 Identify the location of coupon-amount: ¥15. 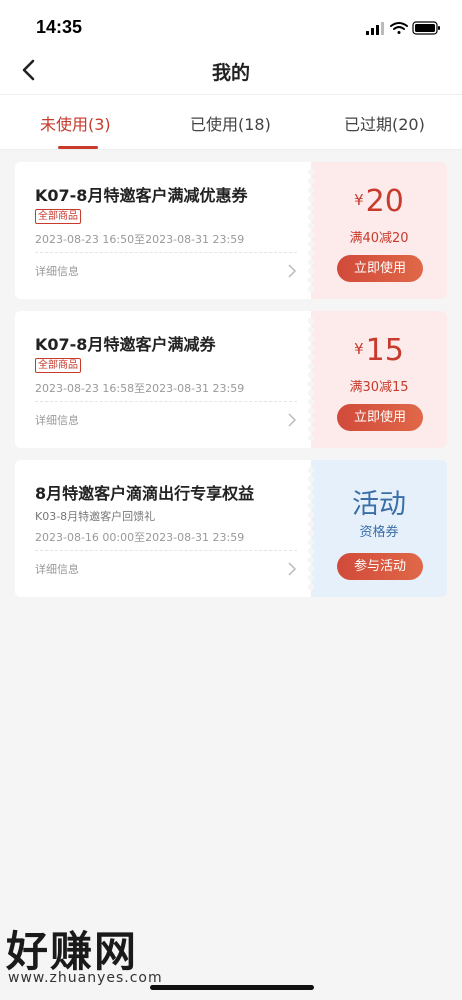
(379, 350).